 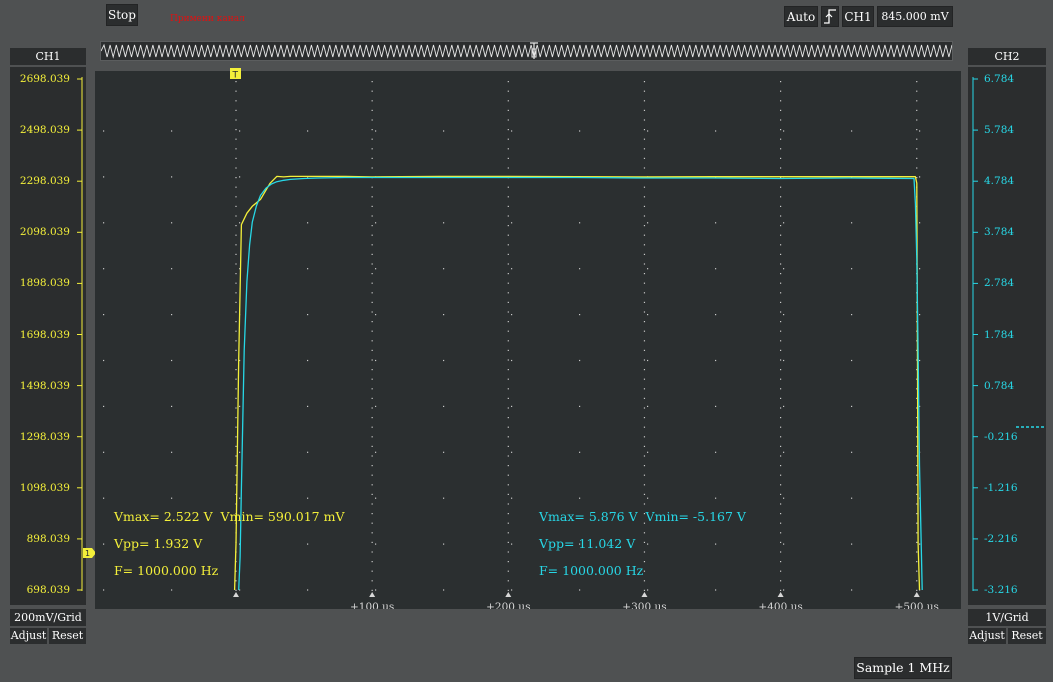 I want to click on ch2-panel-title: CH2, so click(x=1007, y=56).